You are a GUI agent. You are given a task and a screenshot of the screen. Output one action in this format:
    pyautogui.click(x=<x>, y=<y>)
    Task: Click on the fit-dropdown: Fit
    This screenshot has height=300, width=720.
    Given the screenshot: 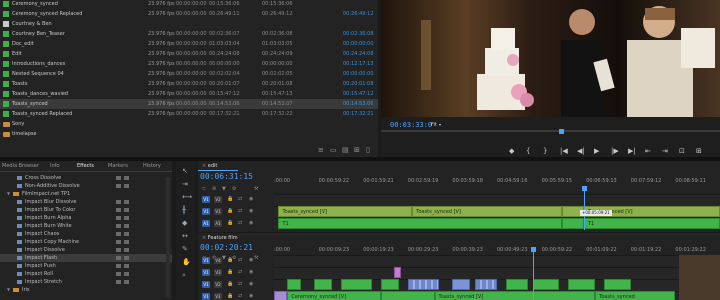 What is the action you would take?
    pyautogui.click(x=434, y=125)
    